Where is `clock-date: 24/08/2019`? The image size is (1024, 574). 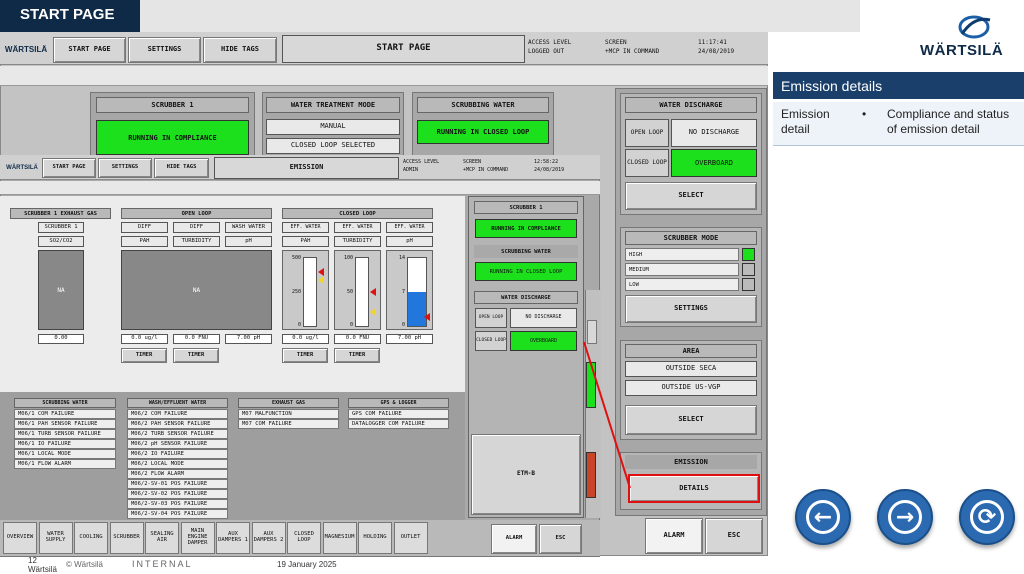
clock-date: 24/08/2019 is located at coordinates (716, 51).